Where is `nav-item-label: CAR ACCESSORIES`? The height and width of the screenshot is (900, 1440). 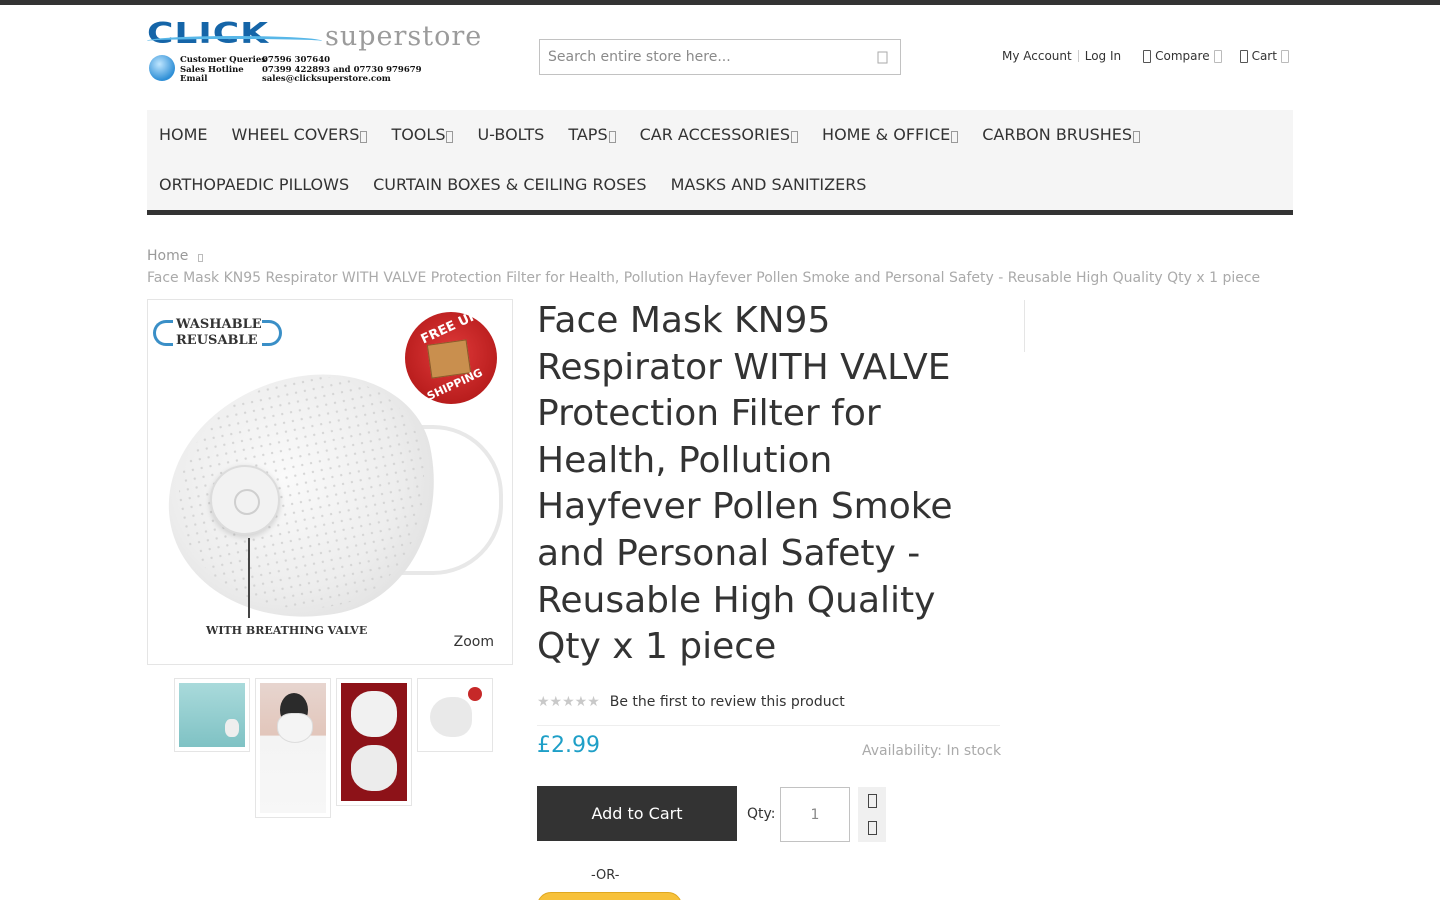 nav-item-label: CAR ACCESSORIES is located at coordinates (715, 134).